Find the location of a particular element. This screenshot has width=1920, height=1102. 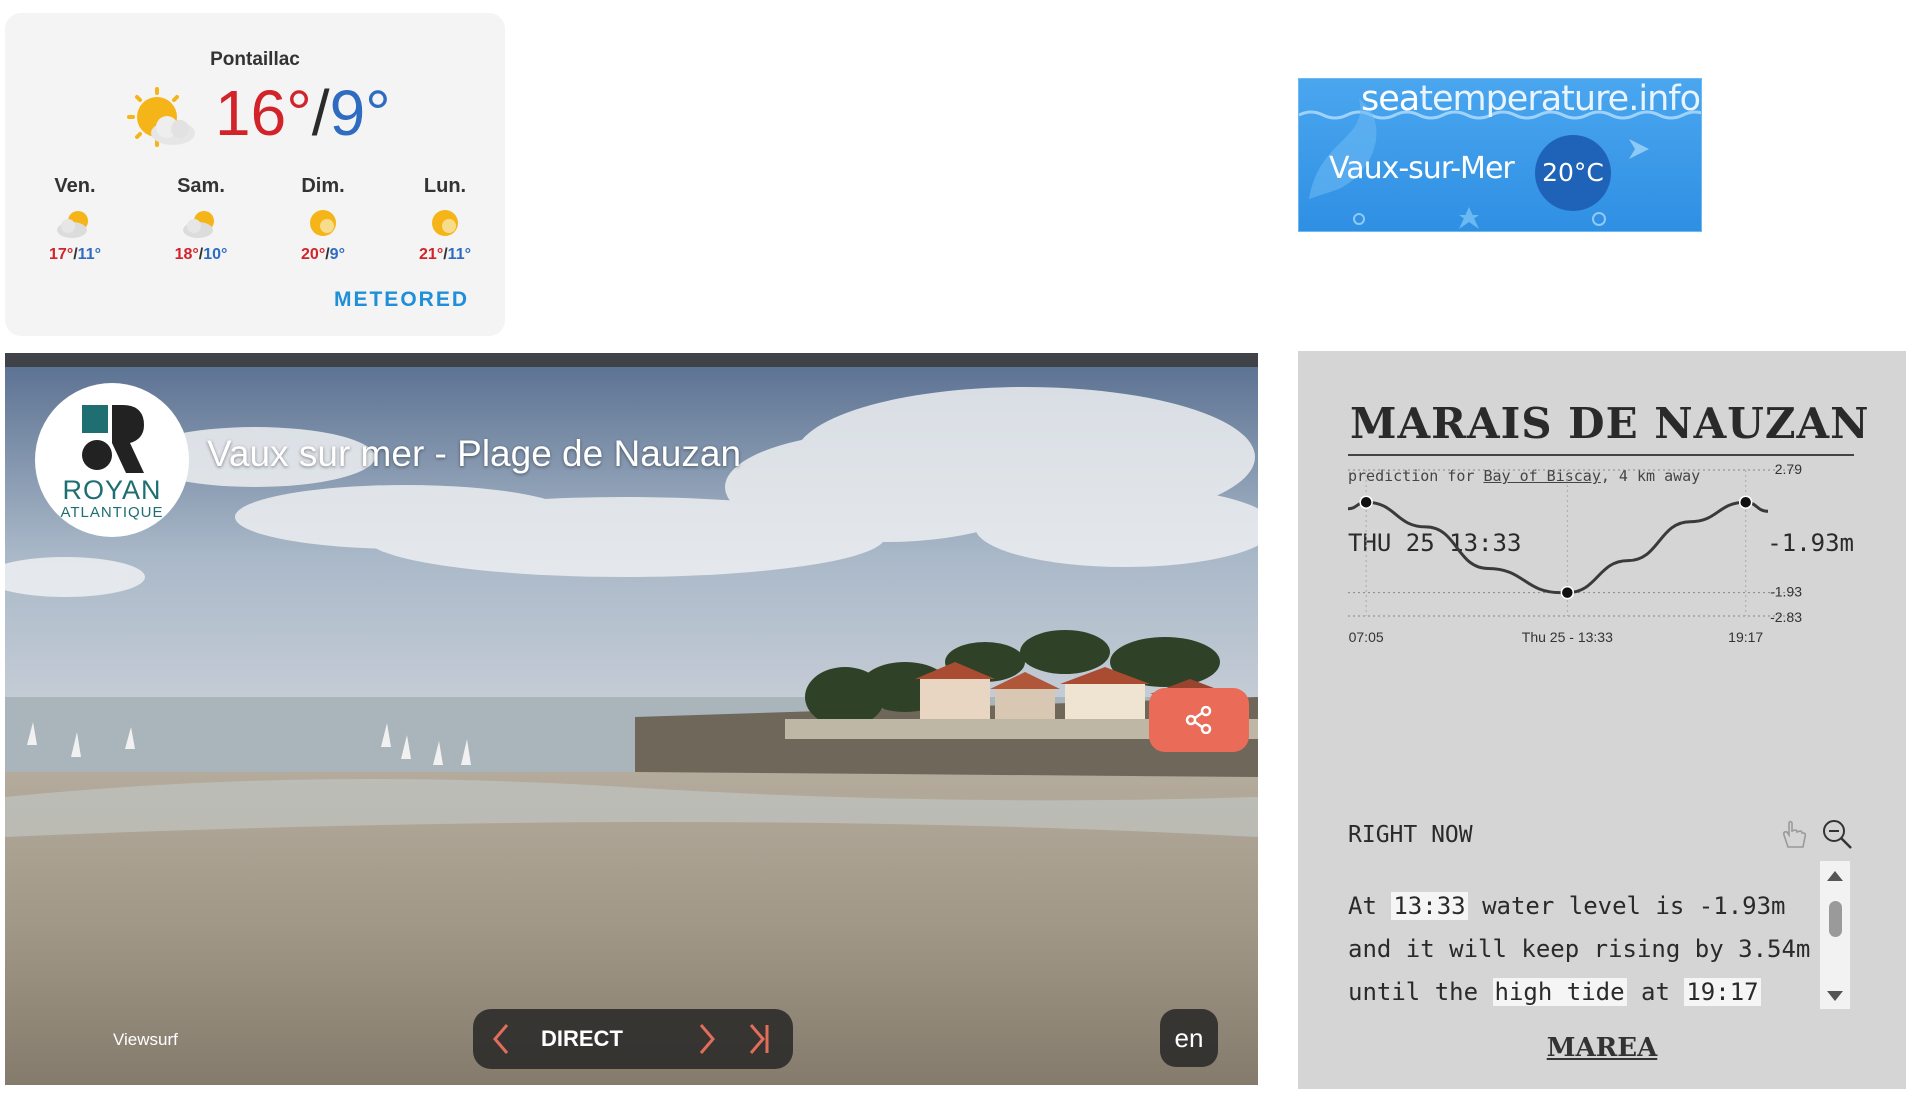

y-tick-label: -1.93 is located at coordinates (1786, 592).